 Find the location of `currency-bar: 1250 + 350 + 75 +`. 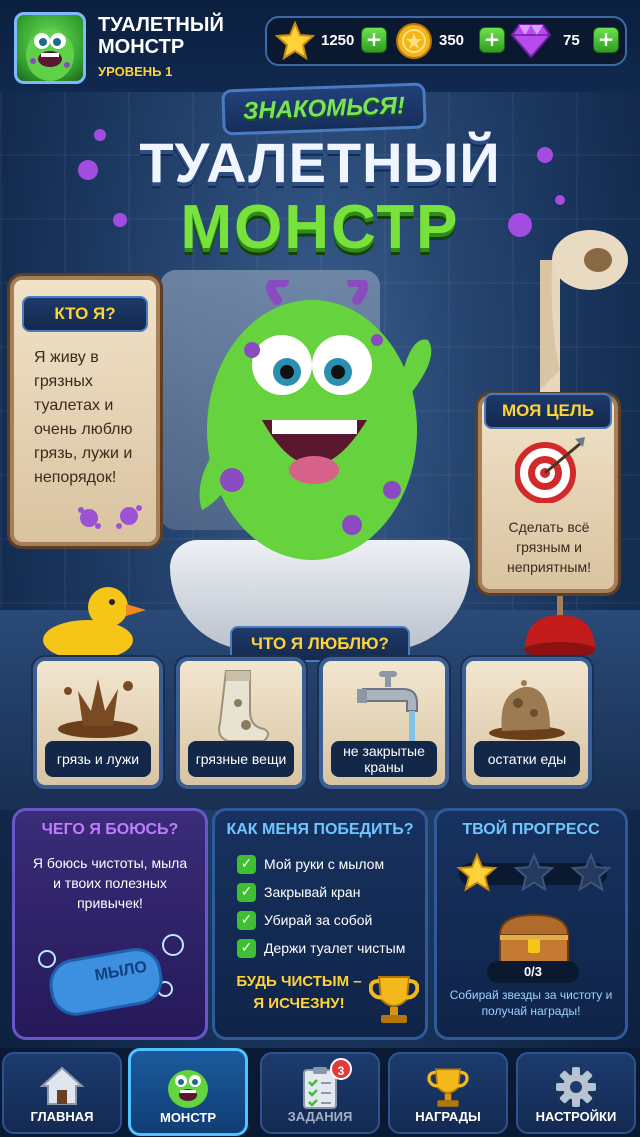

currency-bar: 1250 + 350 + 75 + is located at coordinates (446, 41).